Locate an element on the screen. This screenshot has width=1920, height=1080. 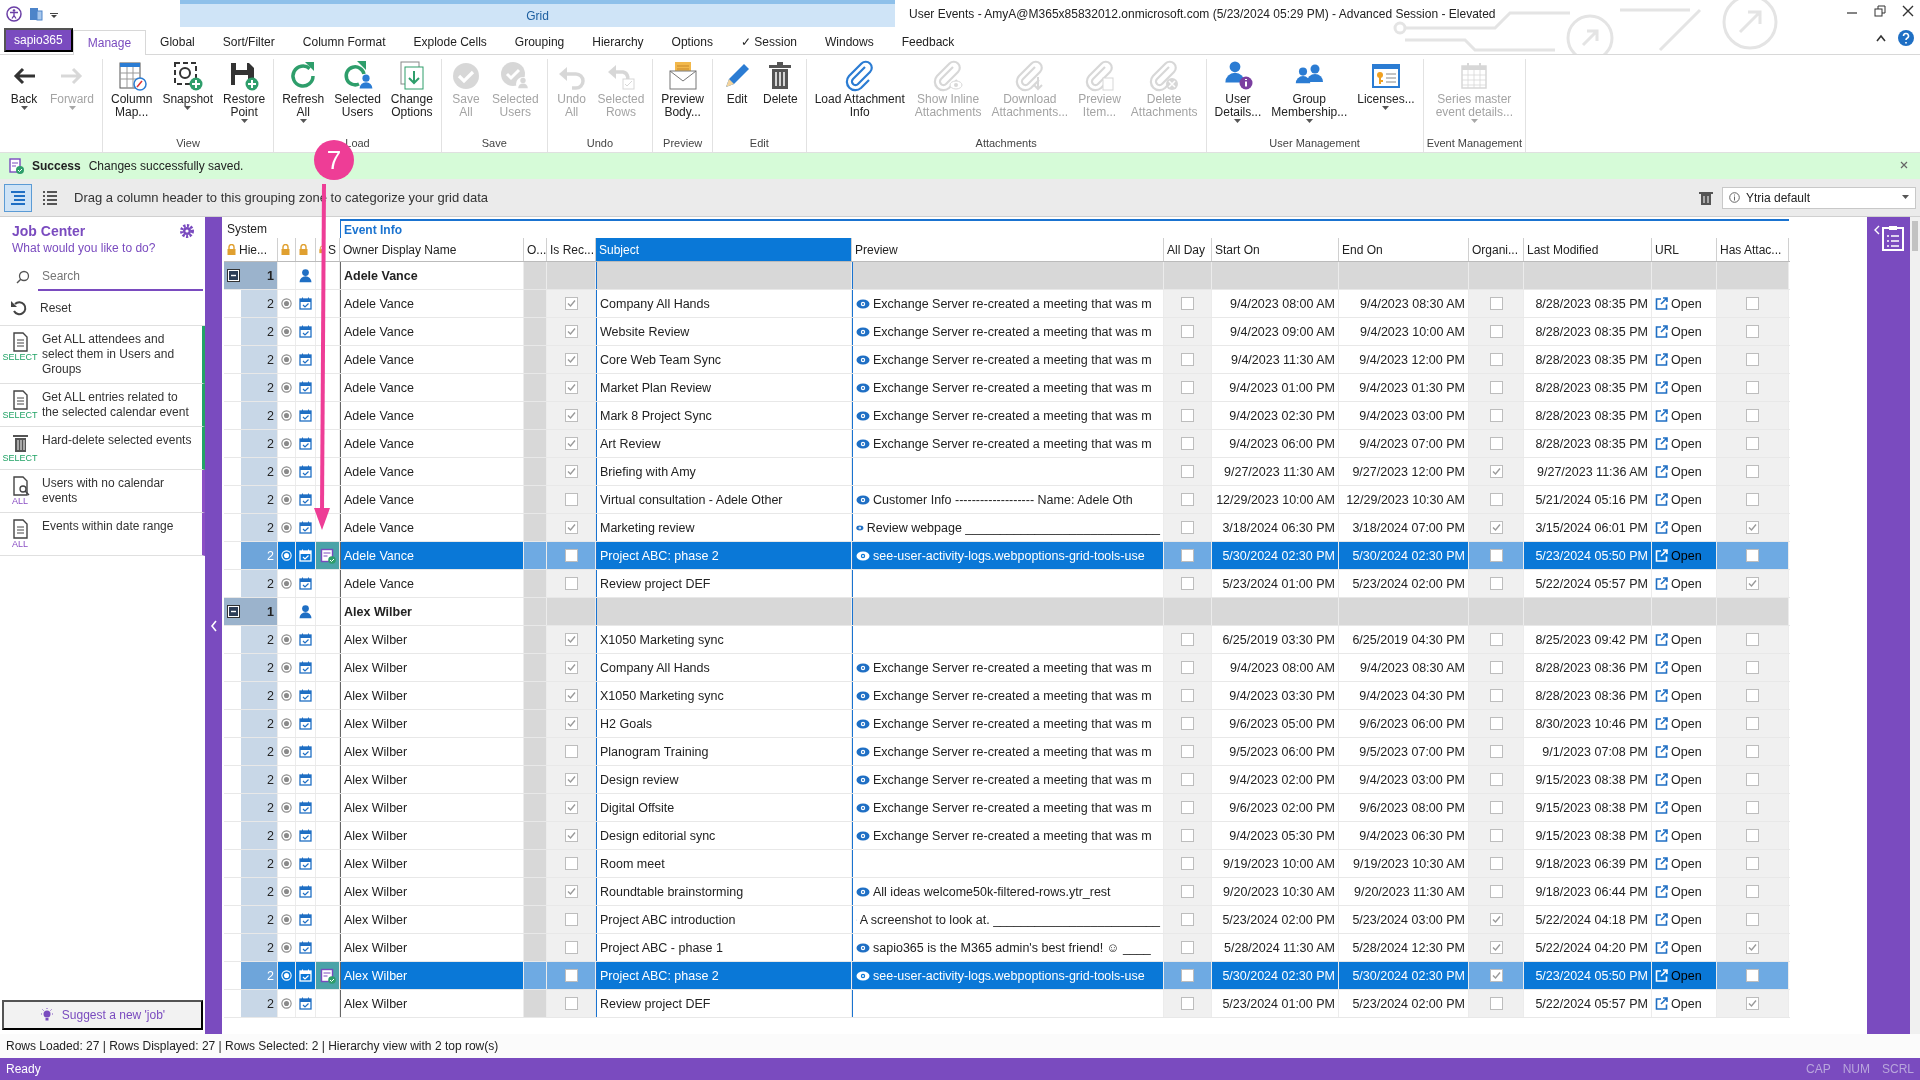
ribbon-tab: Hierarchy is located at coordinates (618, 41).